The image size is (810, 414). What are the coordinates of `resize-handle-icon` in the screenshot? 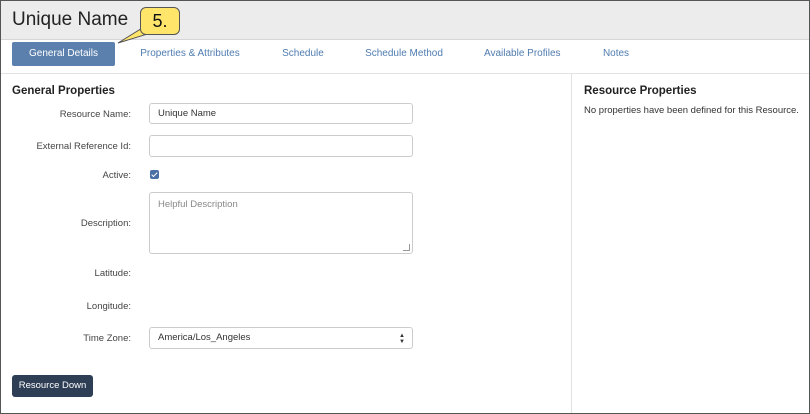 It's located at (406, 247).